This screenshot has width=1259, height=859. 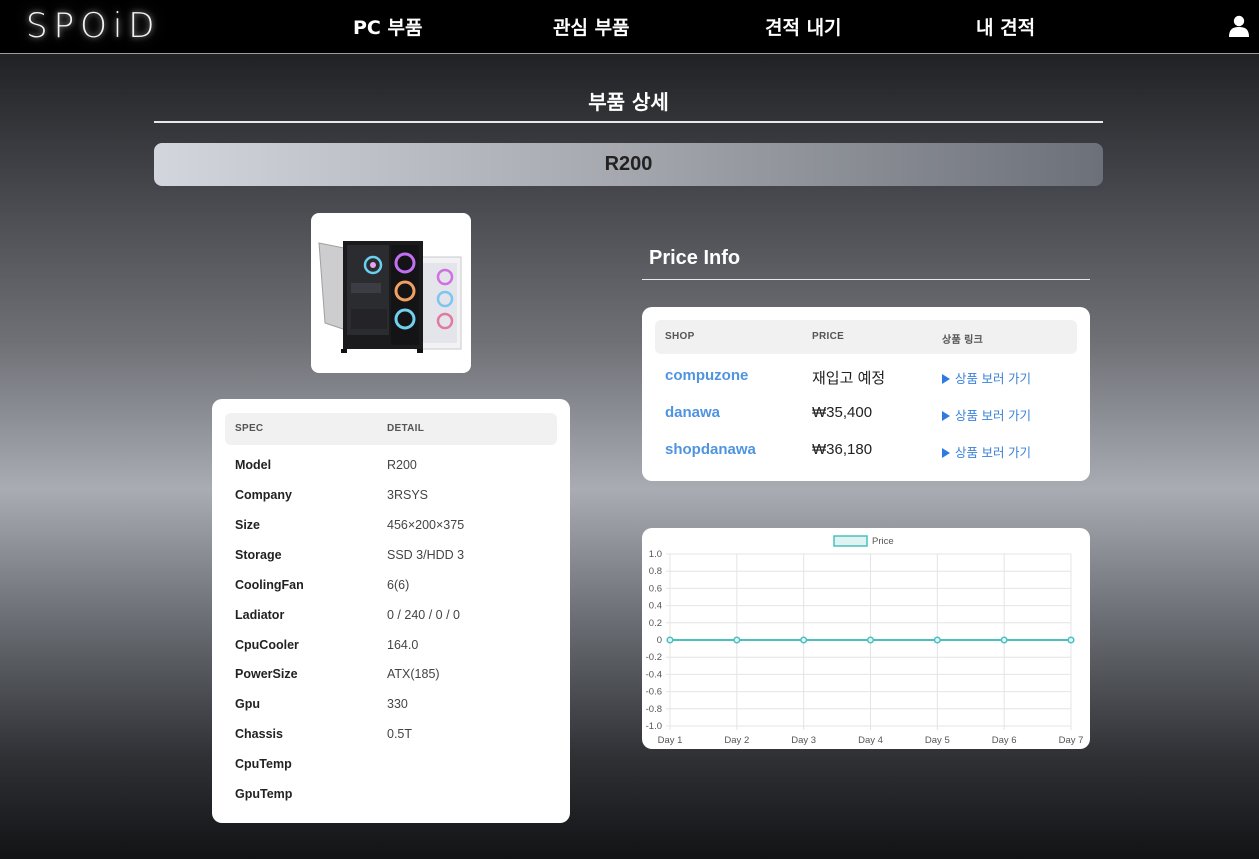 I want to click on price-table-header: SHOP PRICE 상품 링크, so click(x=866, y=337).